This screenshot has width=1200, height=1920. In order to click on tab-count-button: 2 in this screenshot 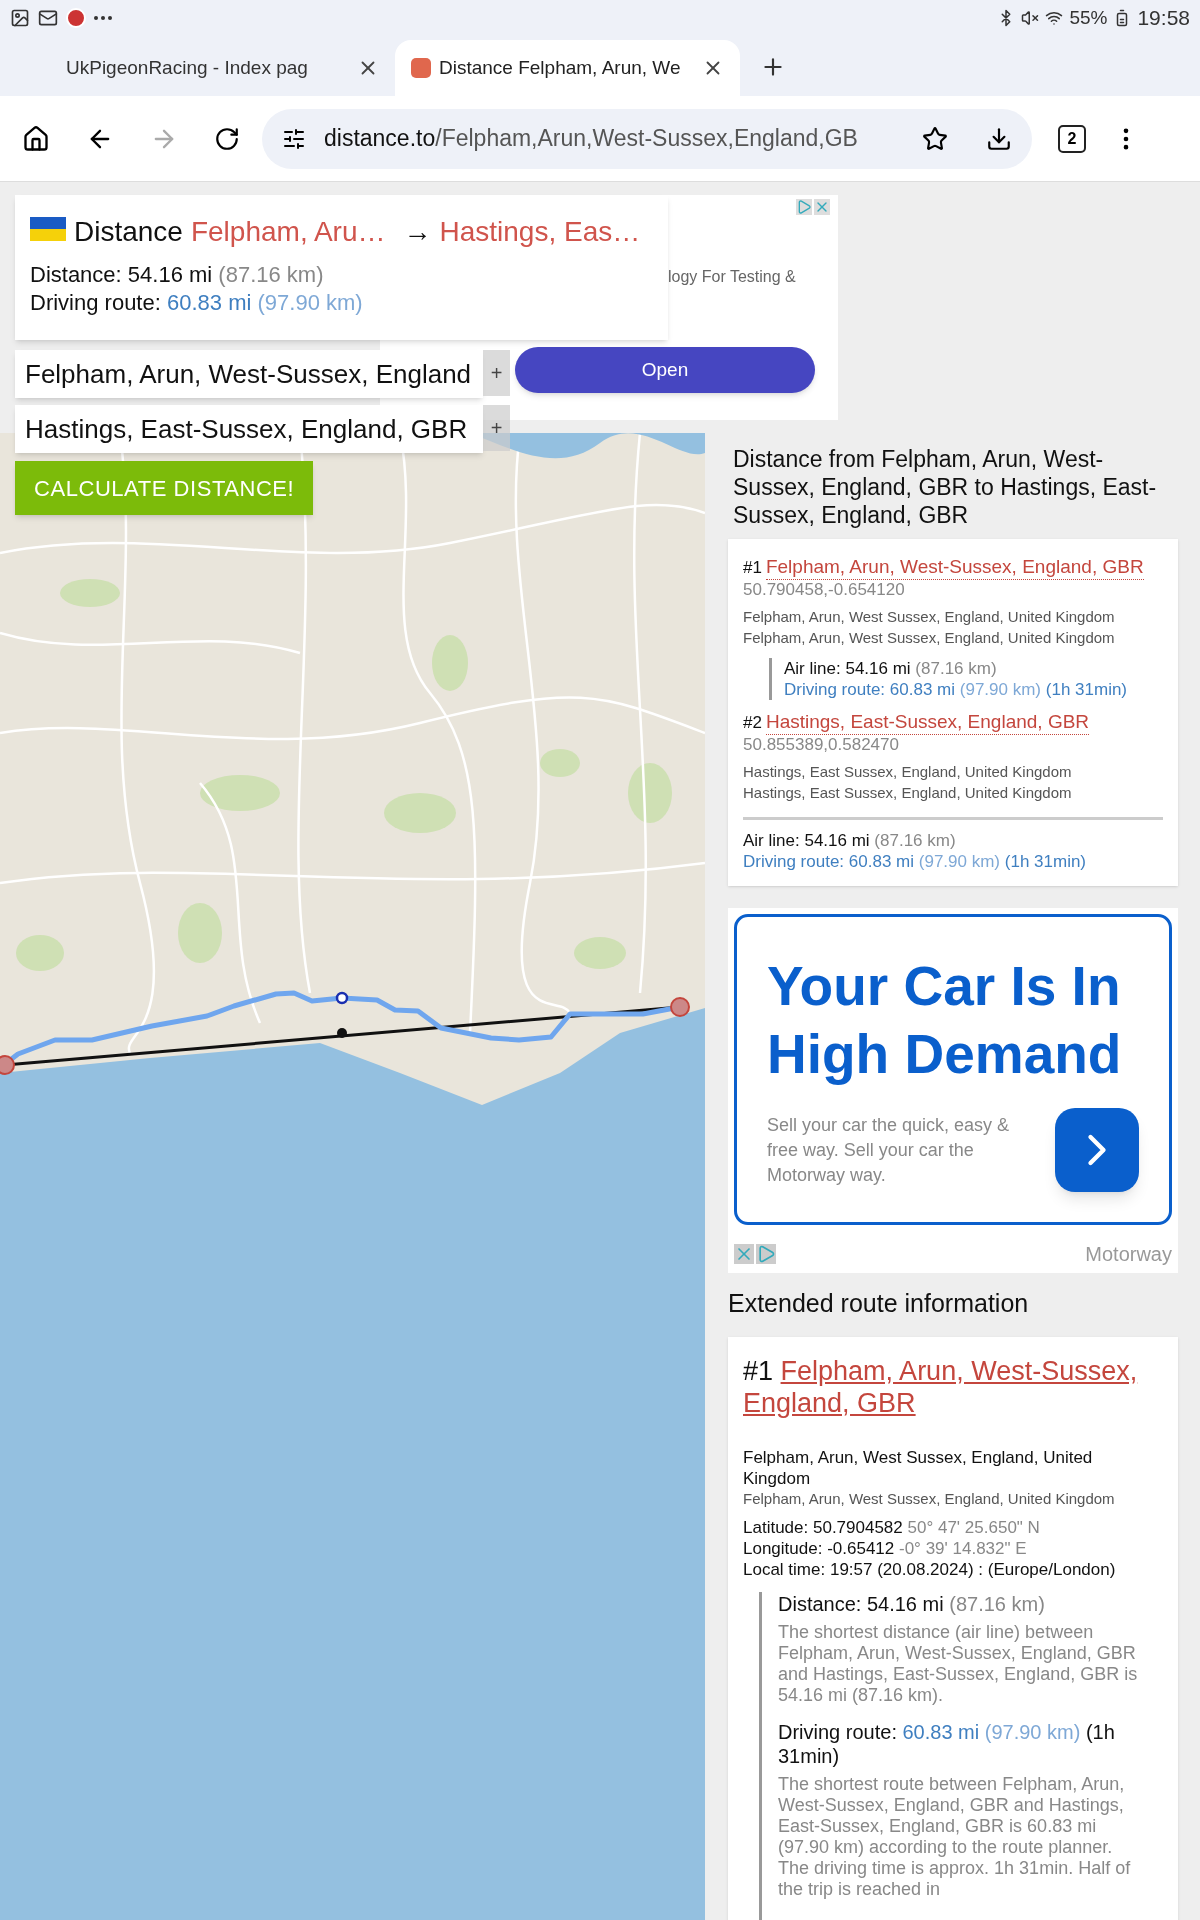, I will do `click(1072, 138)`.